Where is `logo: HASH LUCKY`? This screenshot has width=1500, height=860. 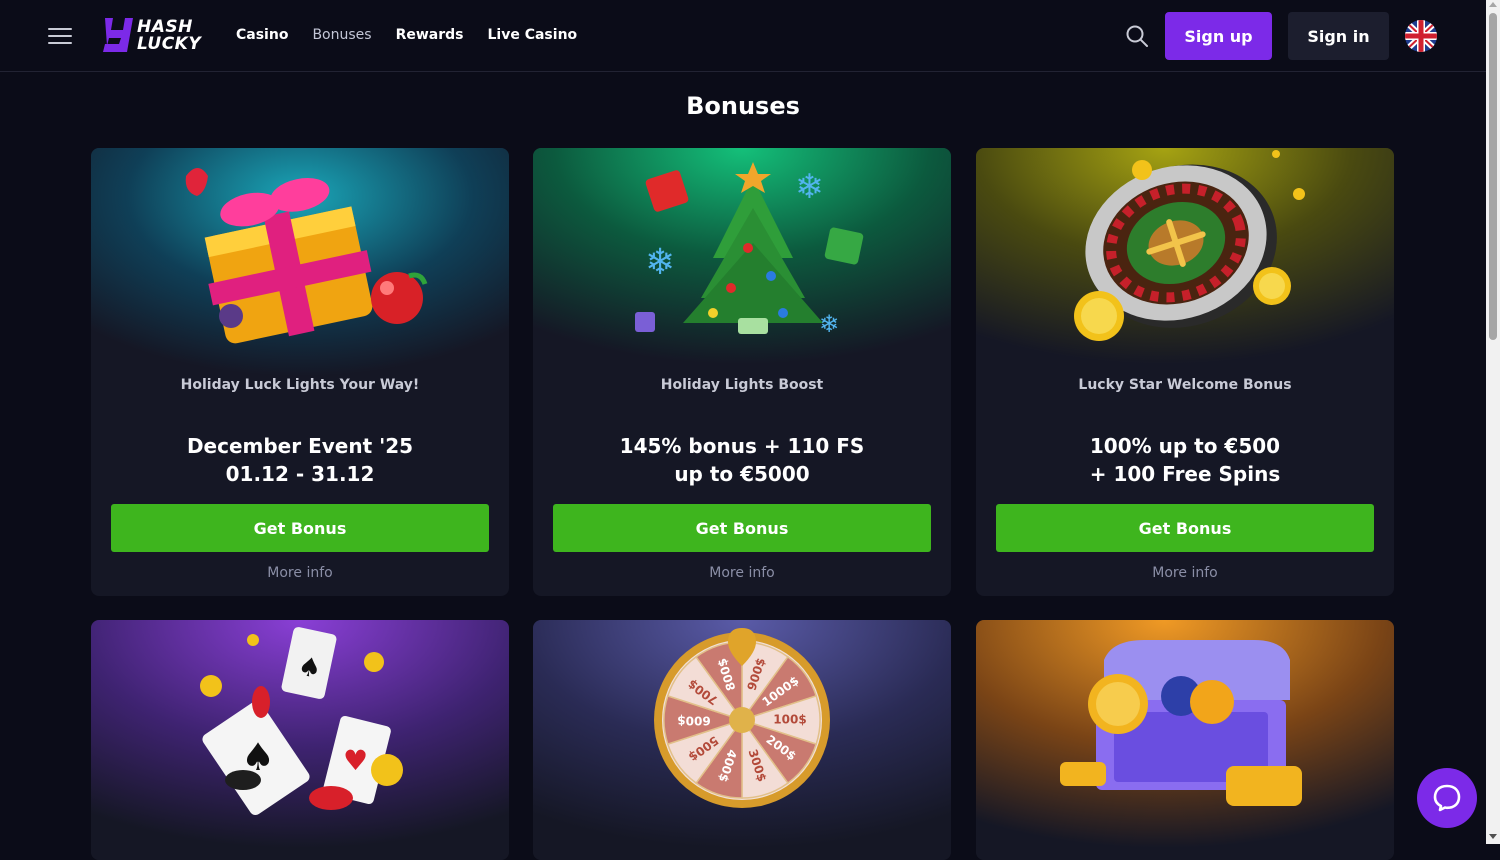
logo: HASH LUCKY is located at coordinates (154, 36).